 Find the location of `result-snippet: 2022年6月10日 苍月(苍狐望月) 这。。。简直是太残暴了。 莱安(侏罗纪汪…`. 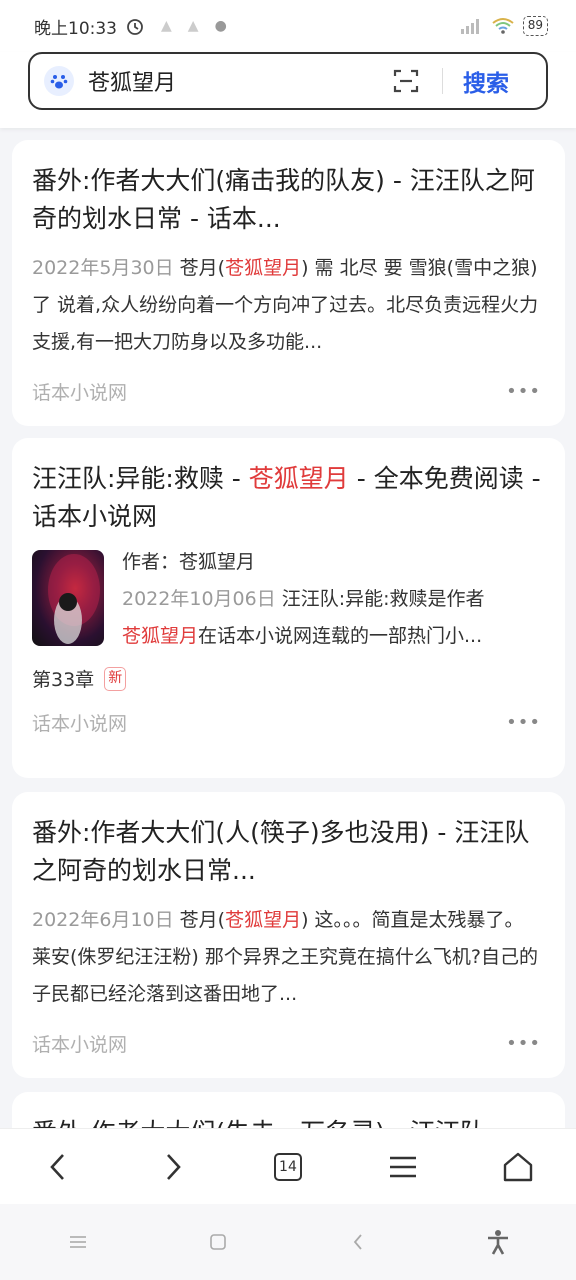

result-snippet: 2022年6月10日 苍月(苍狐望月) 这。。。简直是太残暴了。 莱安(侏罗纪汪… is located at coordinates (288, 957).